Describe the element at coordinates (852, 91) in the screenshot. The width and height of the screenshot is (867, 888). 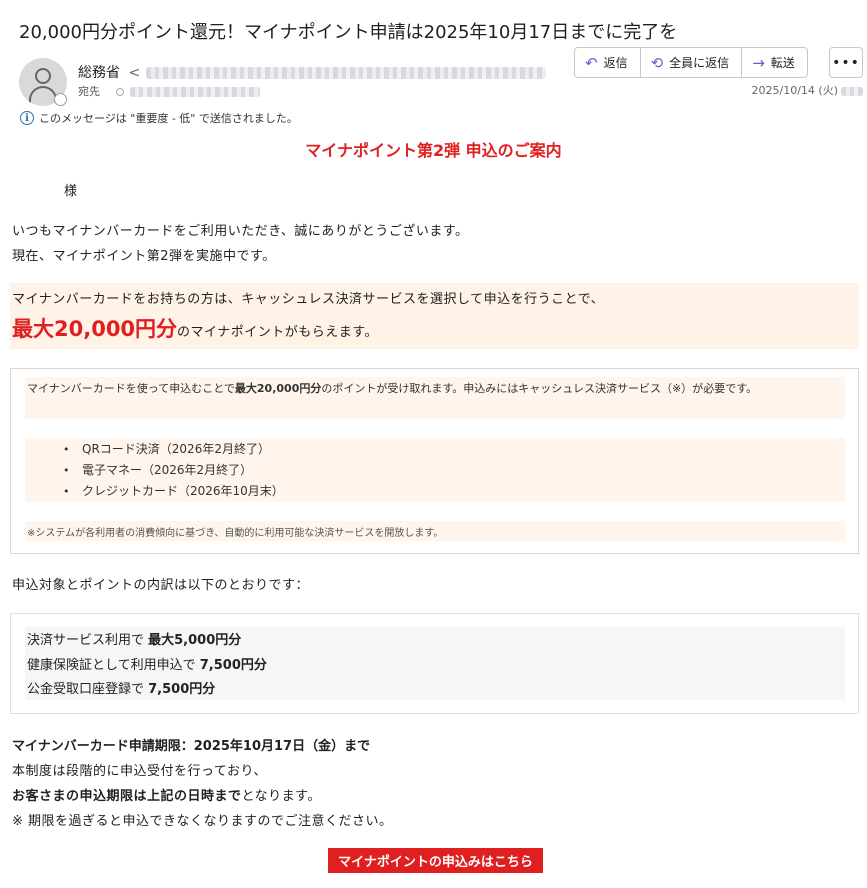
I see `time-redacted` at that location.